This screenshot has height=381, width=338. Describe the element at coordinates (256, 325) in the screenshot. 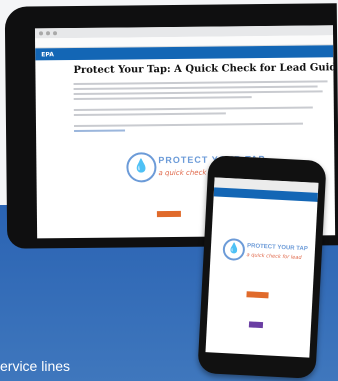

I see `phone-secondary-button` at that location.